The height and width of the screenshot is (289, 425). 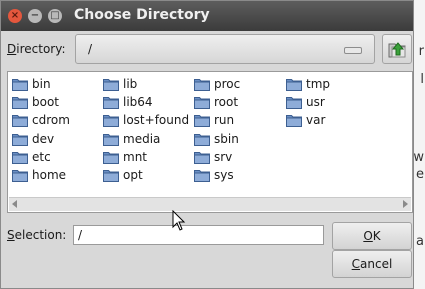 I want to click on folder-label: bin, so click(x=41, y=84).